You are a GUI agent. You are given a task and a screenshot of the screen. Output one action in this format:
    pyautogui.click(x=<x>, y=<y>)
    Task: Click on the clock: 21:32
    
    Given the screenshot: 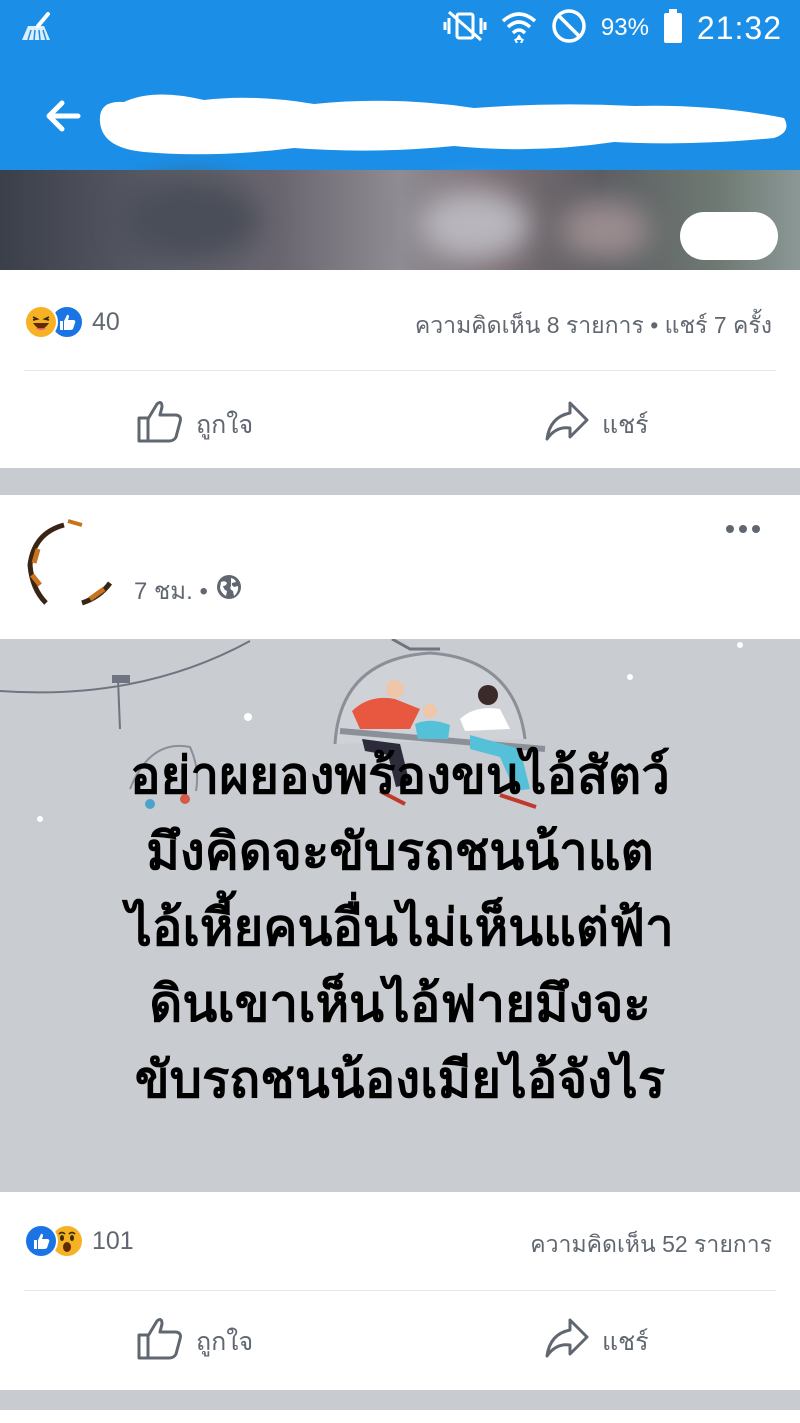 What is the action you would take?
    pyautogui.click(x=739, y=27)
    